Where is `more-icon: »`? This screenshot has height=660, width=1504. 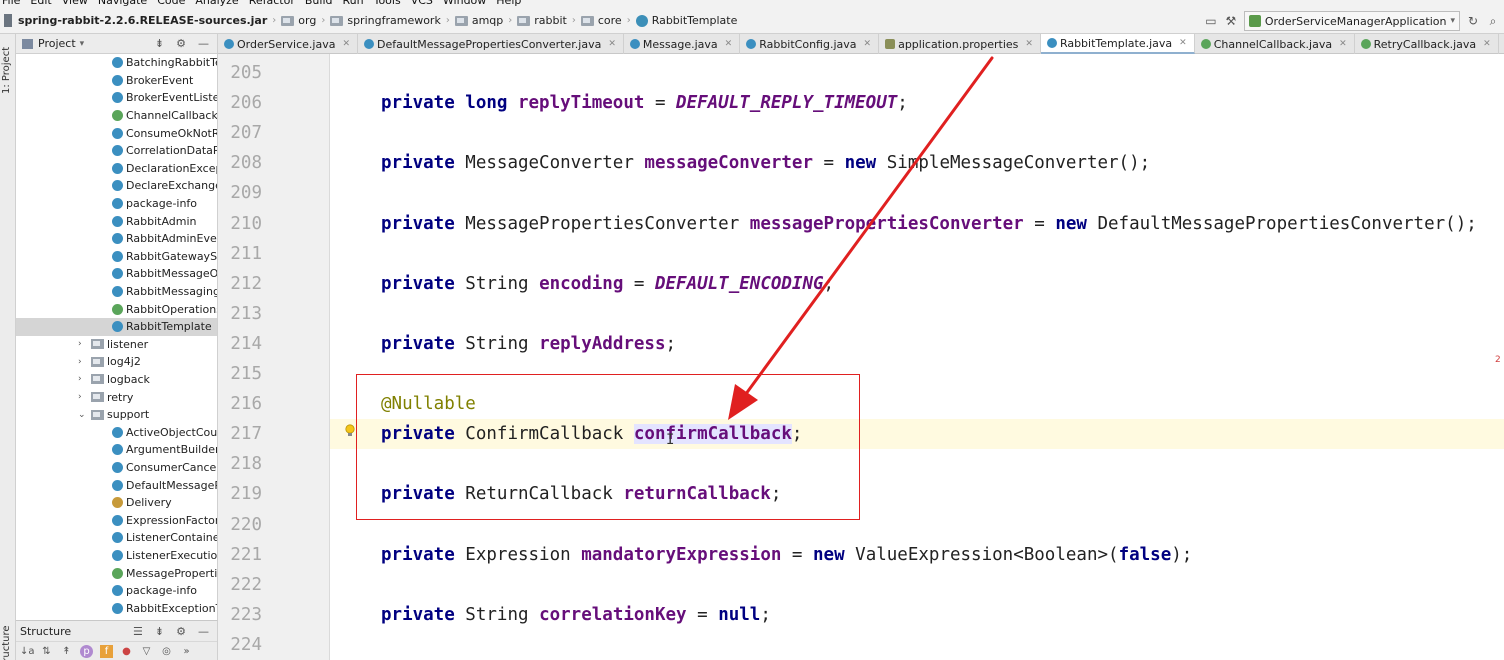 more-icon: » is located at coordinates (186, 651).